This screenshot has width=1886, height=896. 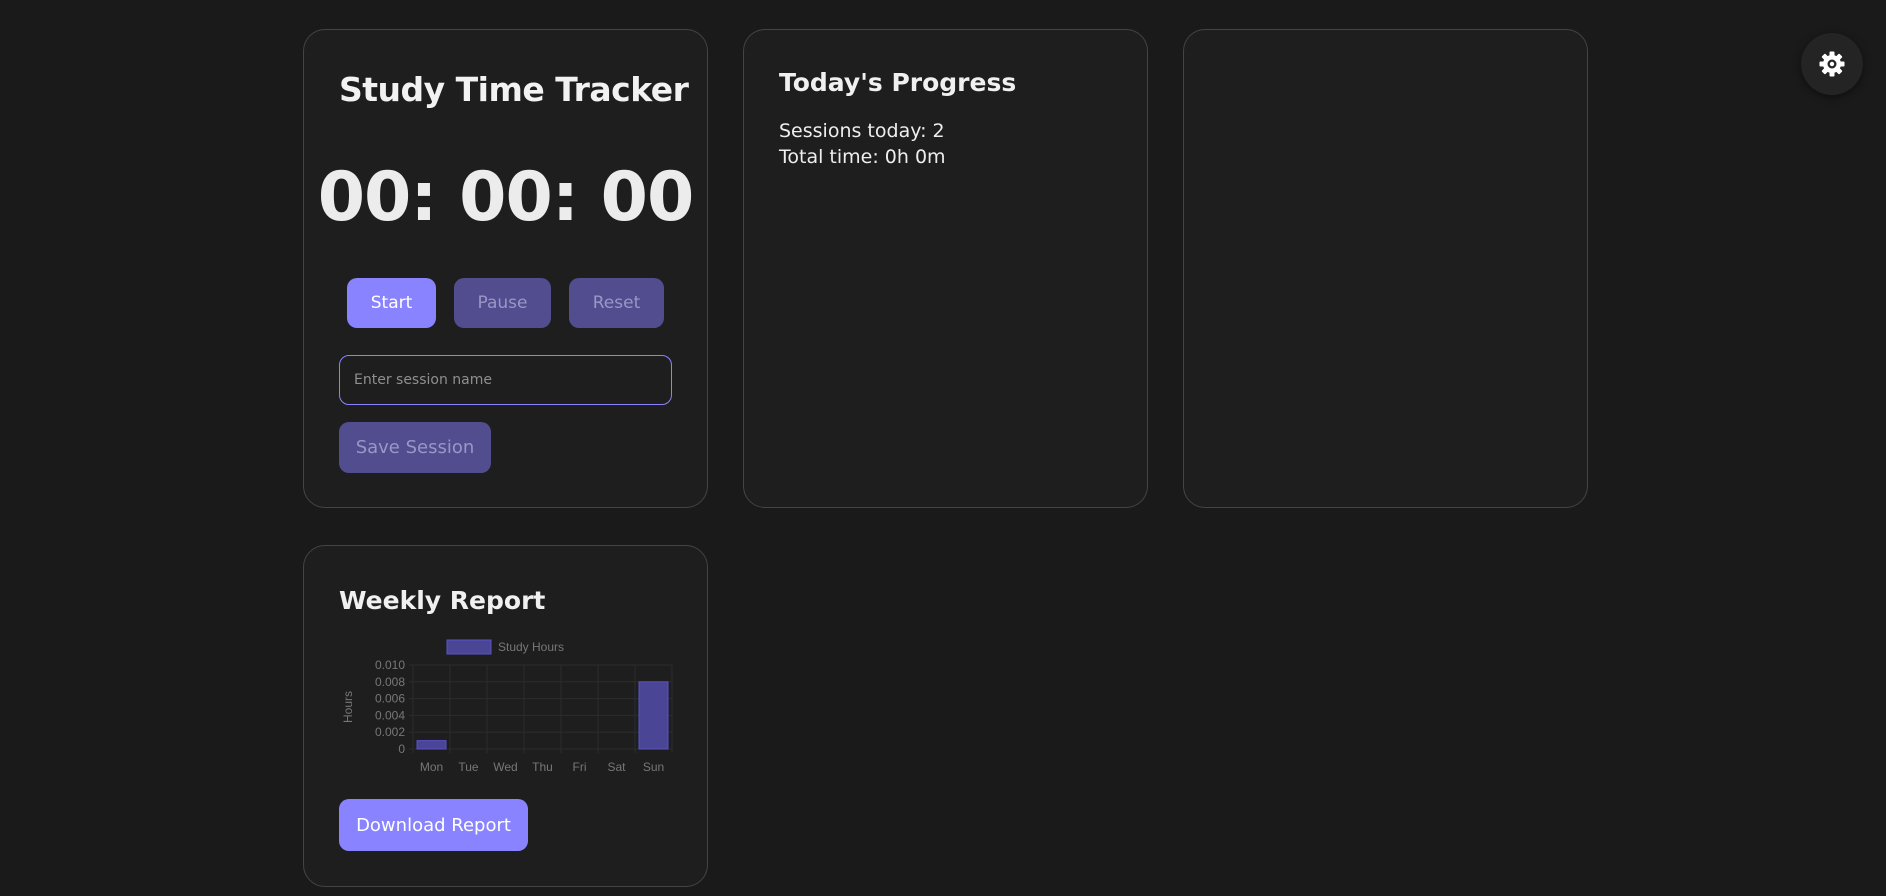 What do you see at coordinates (431, 767) in the screenshot?
I see `x-tick-label: Mon` at bounding box center [431, 767].